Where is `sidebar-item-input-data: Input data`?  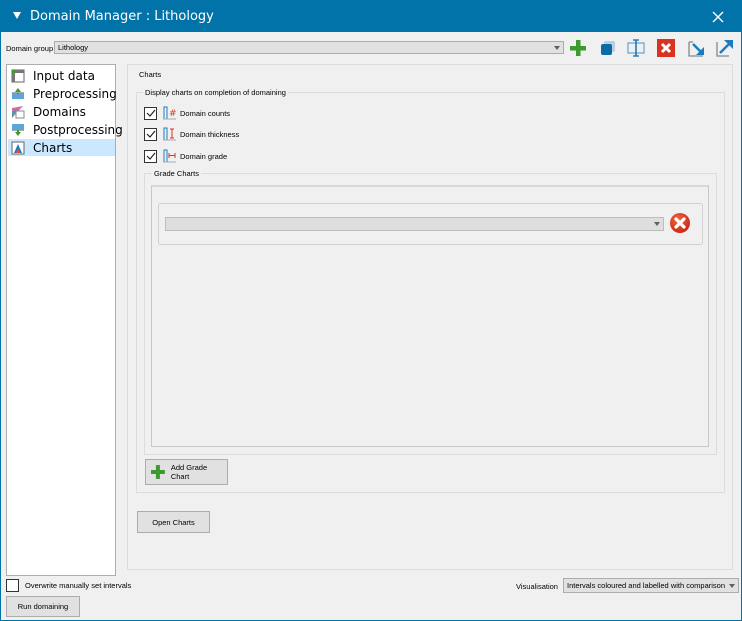 sidebar-item-input-data: Input data is located at coordinates (61, 75).